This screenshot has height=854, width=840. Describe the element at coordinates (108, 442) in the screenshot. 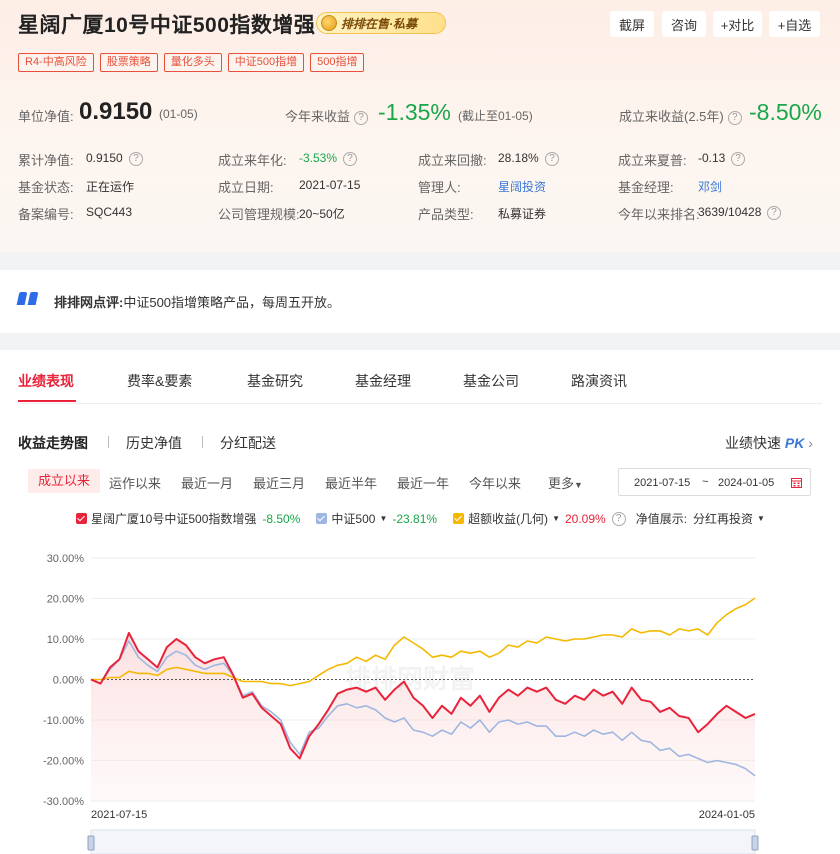

I see `divider` at that location.